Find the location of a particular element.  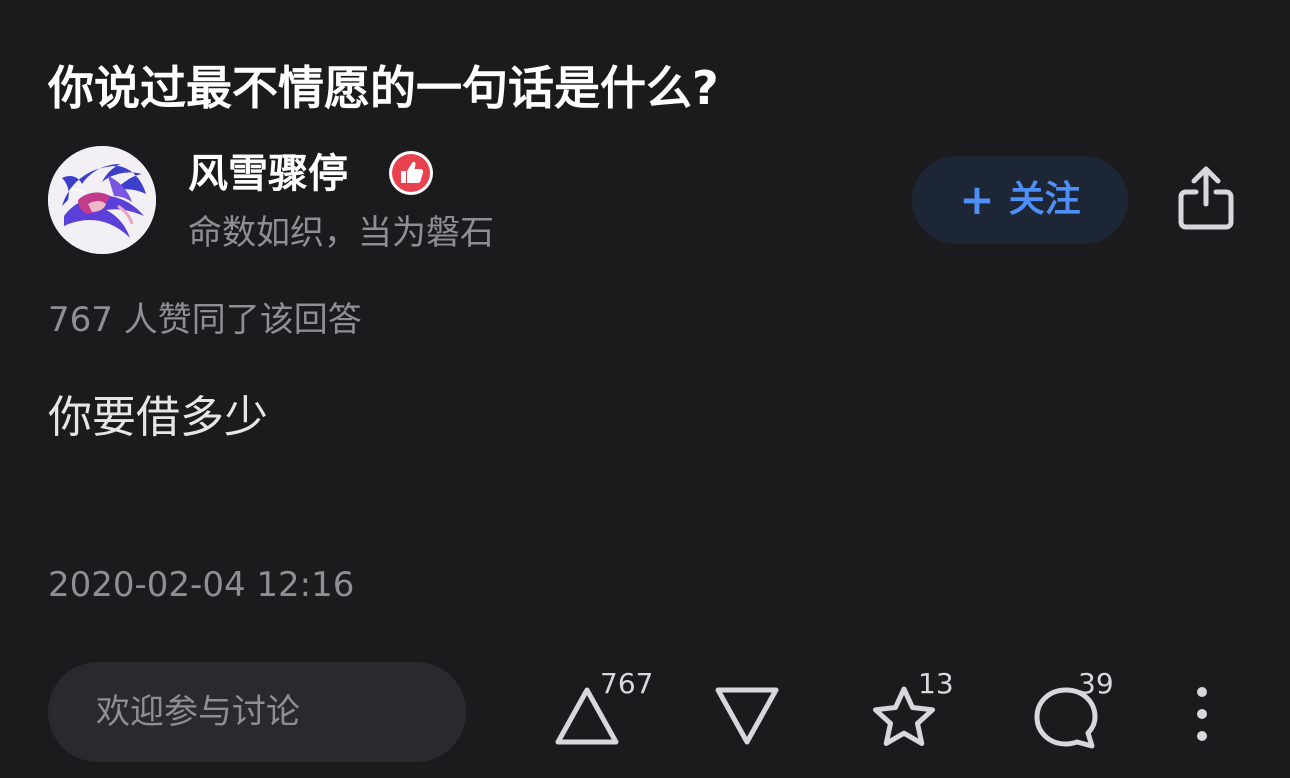

comment-input: 欢迎参与讨论 is located at coordinates (257, 712).